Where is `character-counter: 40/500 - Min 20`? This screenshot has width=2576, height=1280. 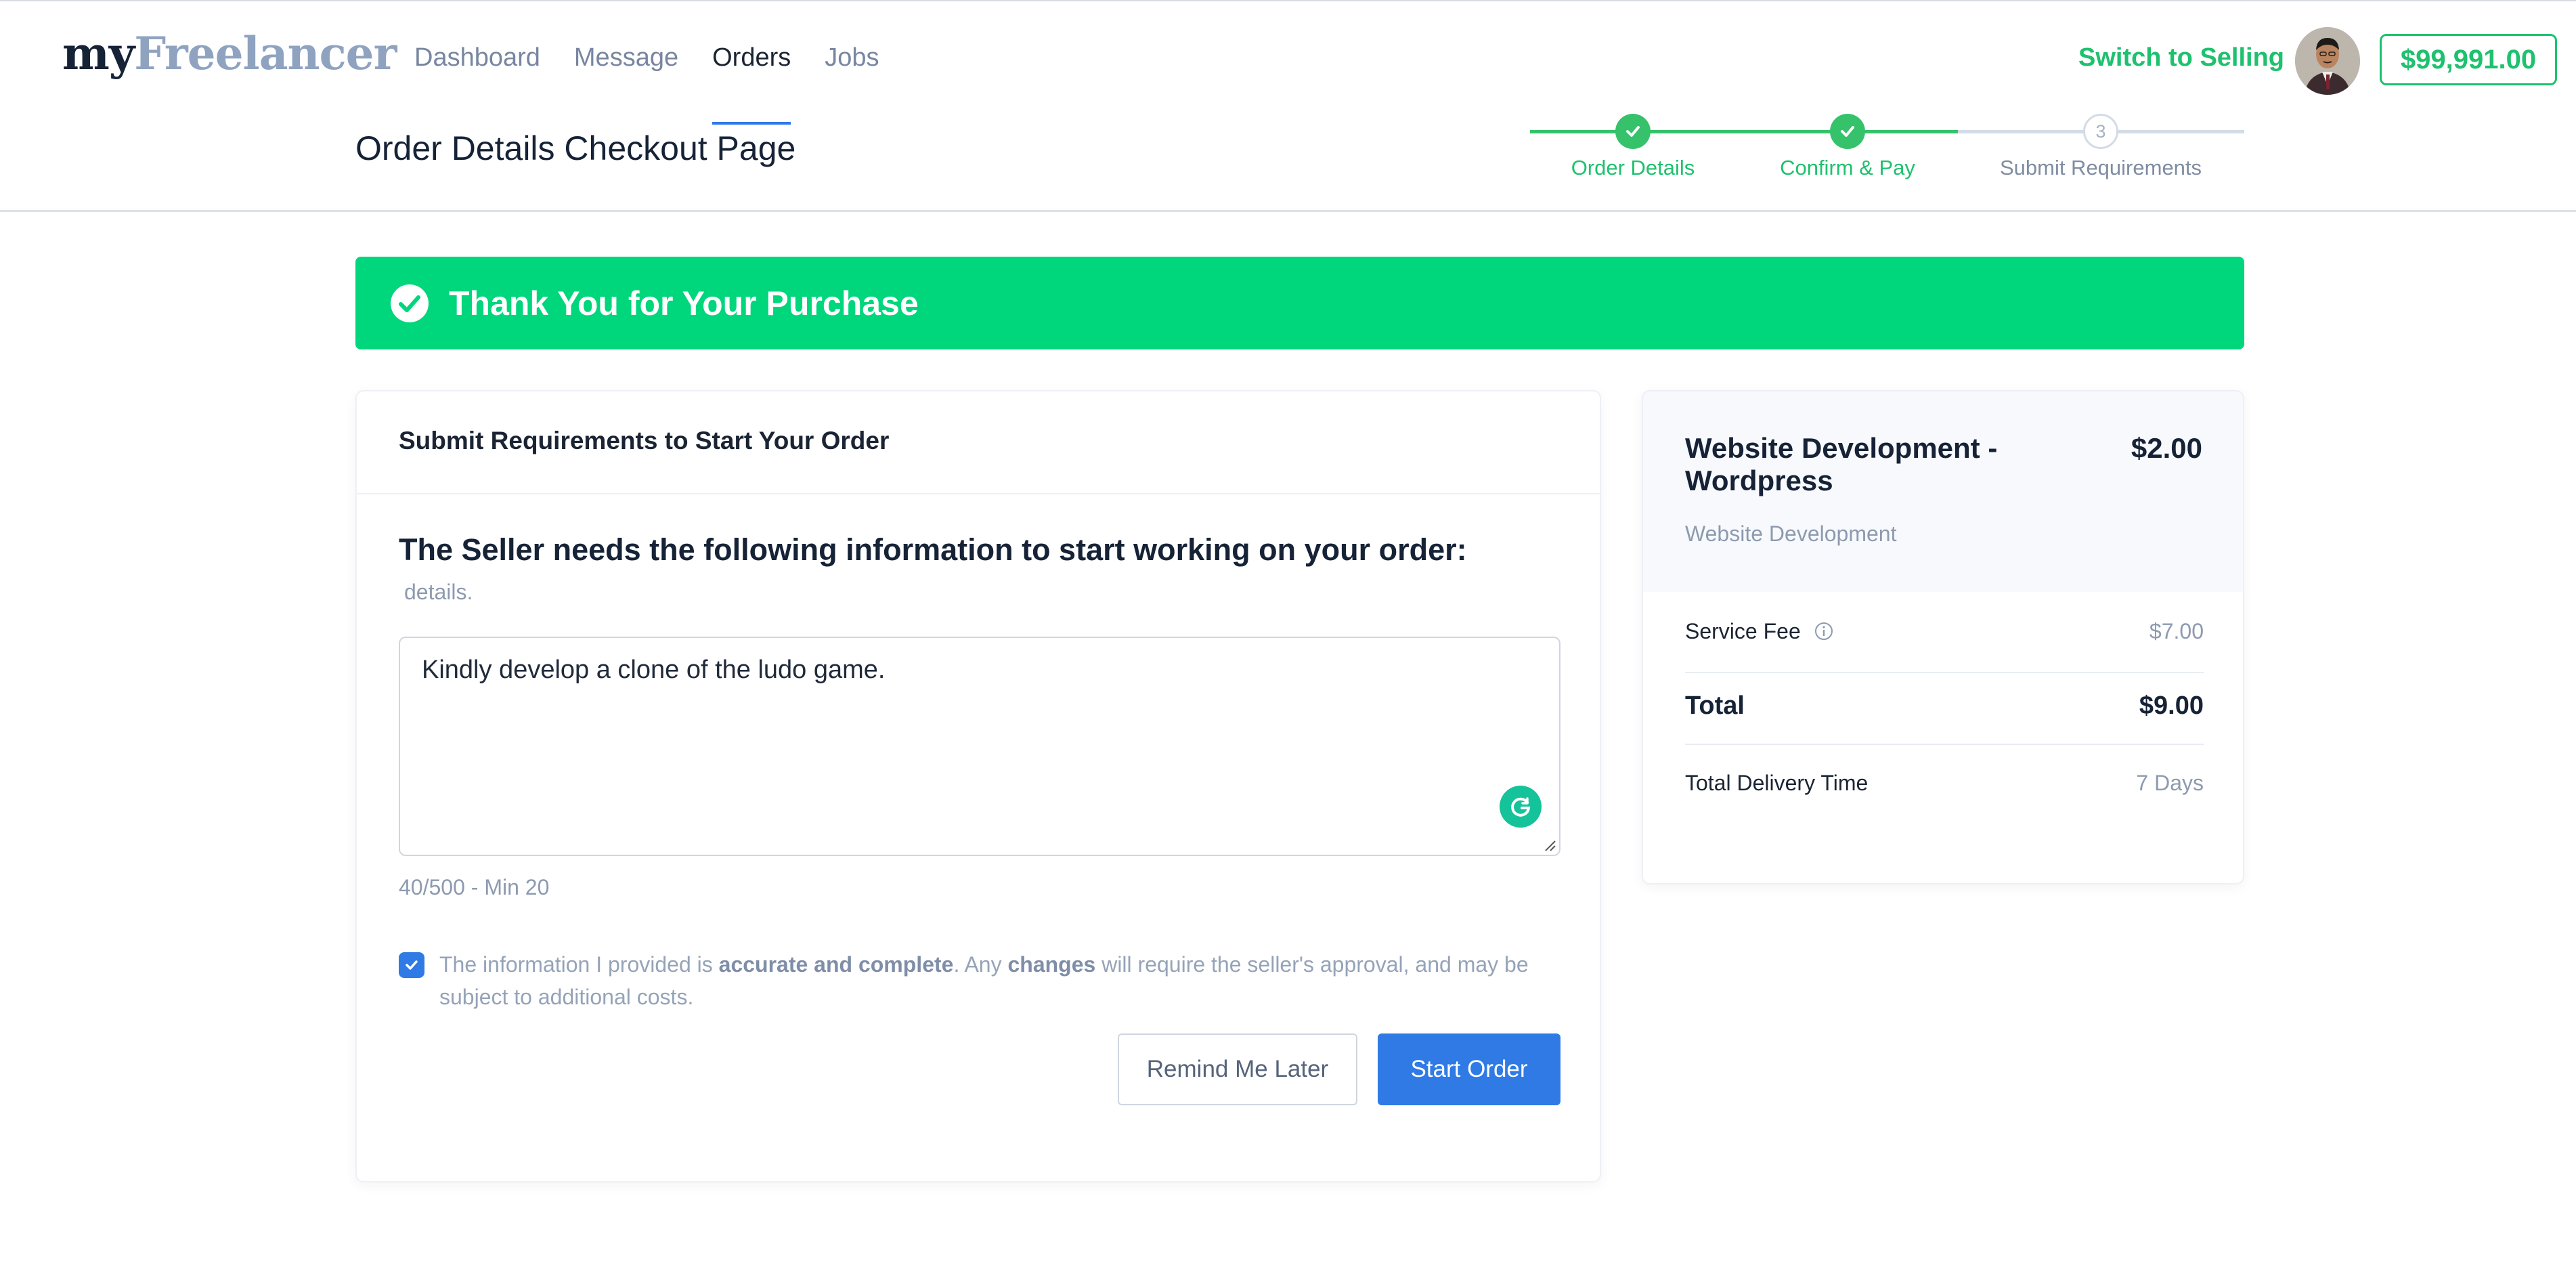 character-counter: 40/500 - Min 20 is located at coordinates (474, 887).